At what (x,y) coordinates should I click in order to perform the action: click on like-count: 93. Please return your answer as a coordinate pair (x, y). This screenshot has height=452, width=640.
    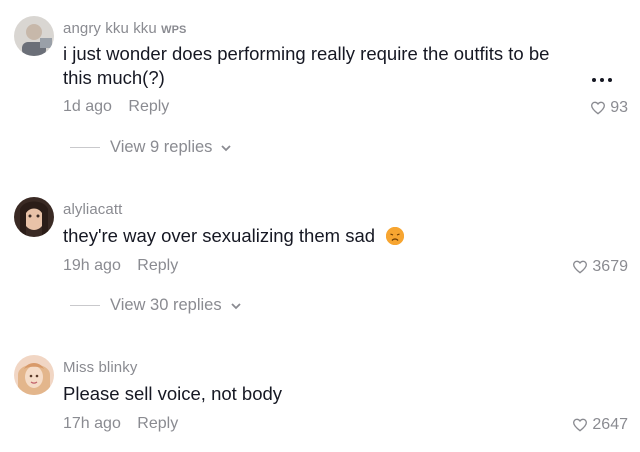
    Looking at the image, I should click on (619, 107).